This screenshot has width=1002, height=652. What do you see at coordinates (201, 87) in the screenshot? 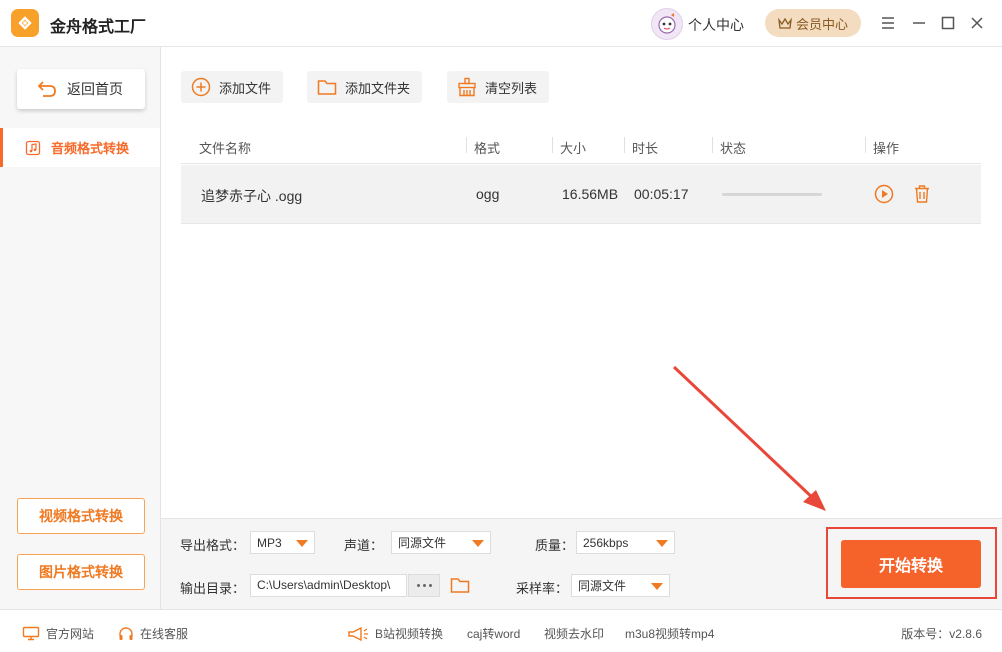
I see `plus-circle-icon` at bounding box center [201, 87].